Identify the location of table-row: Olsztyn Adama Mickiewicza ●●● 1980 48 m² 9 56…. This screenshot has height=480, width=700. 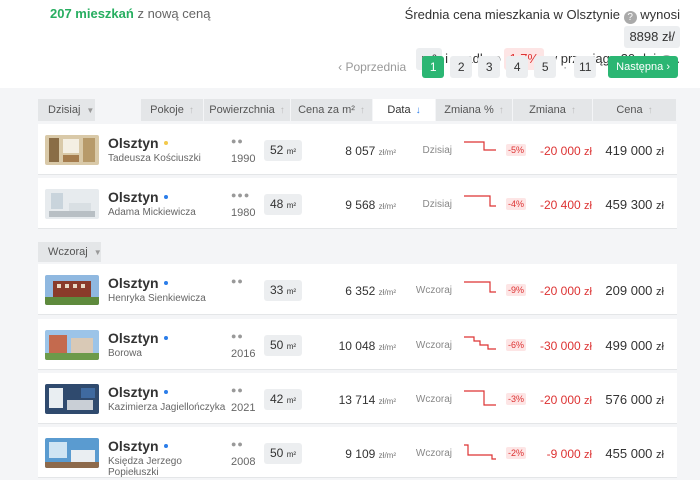
(357, 203).